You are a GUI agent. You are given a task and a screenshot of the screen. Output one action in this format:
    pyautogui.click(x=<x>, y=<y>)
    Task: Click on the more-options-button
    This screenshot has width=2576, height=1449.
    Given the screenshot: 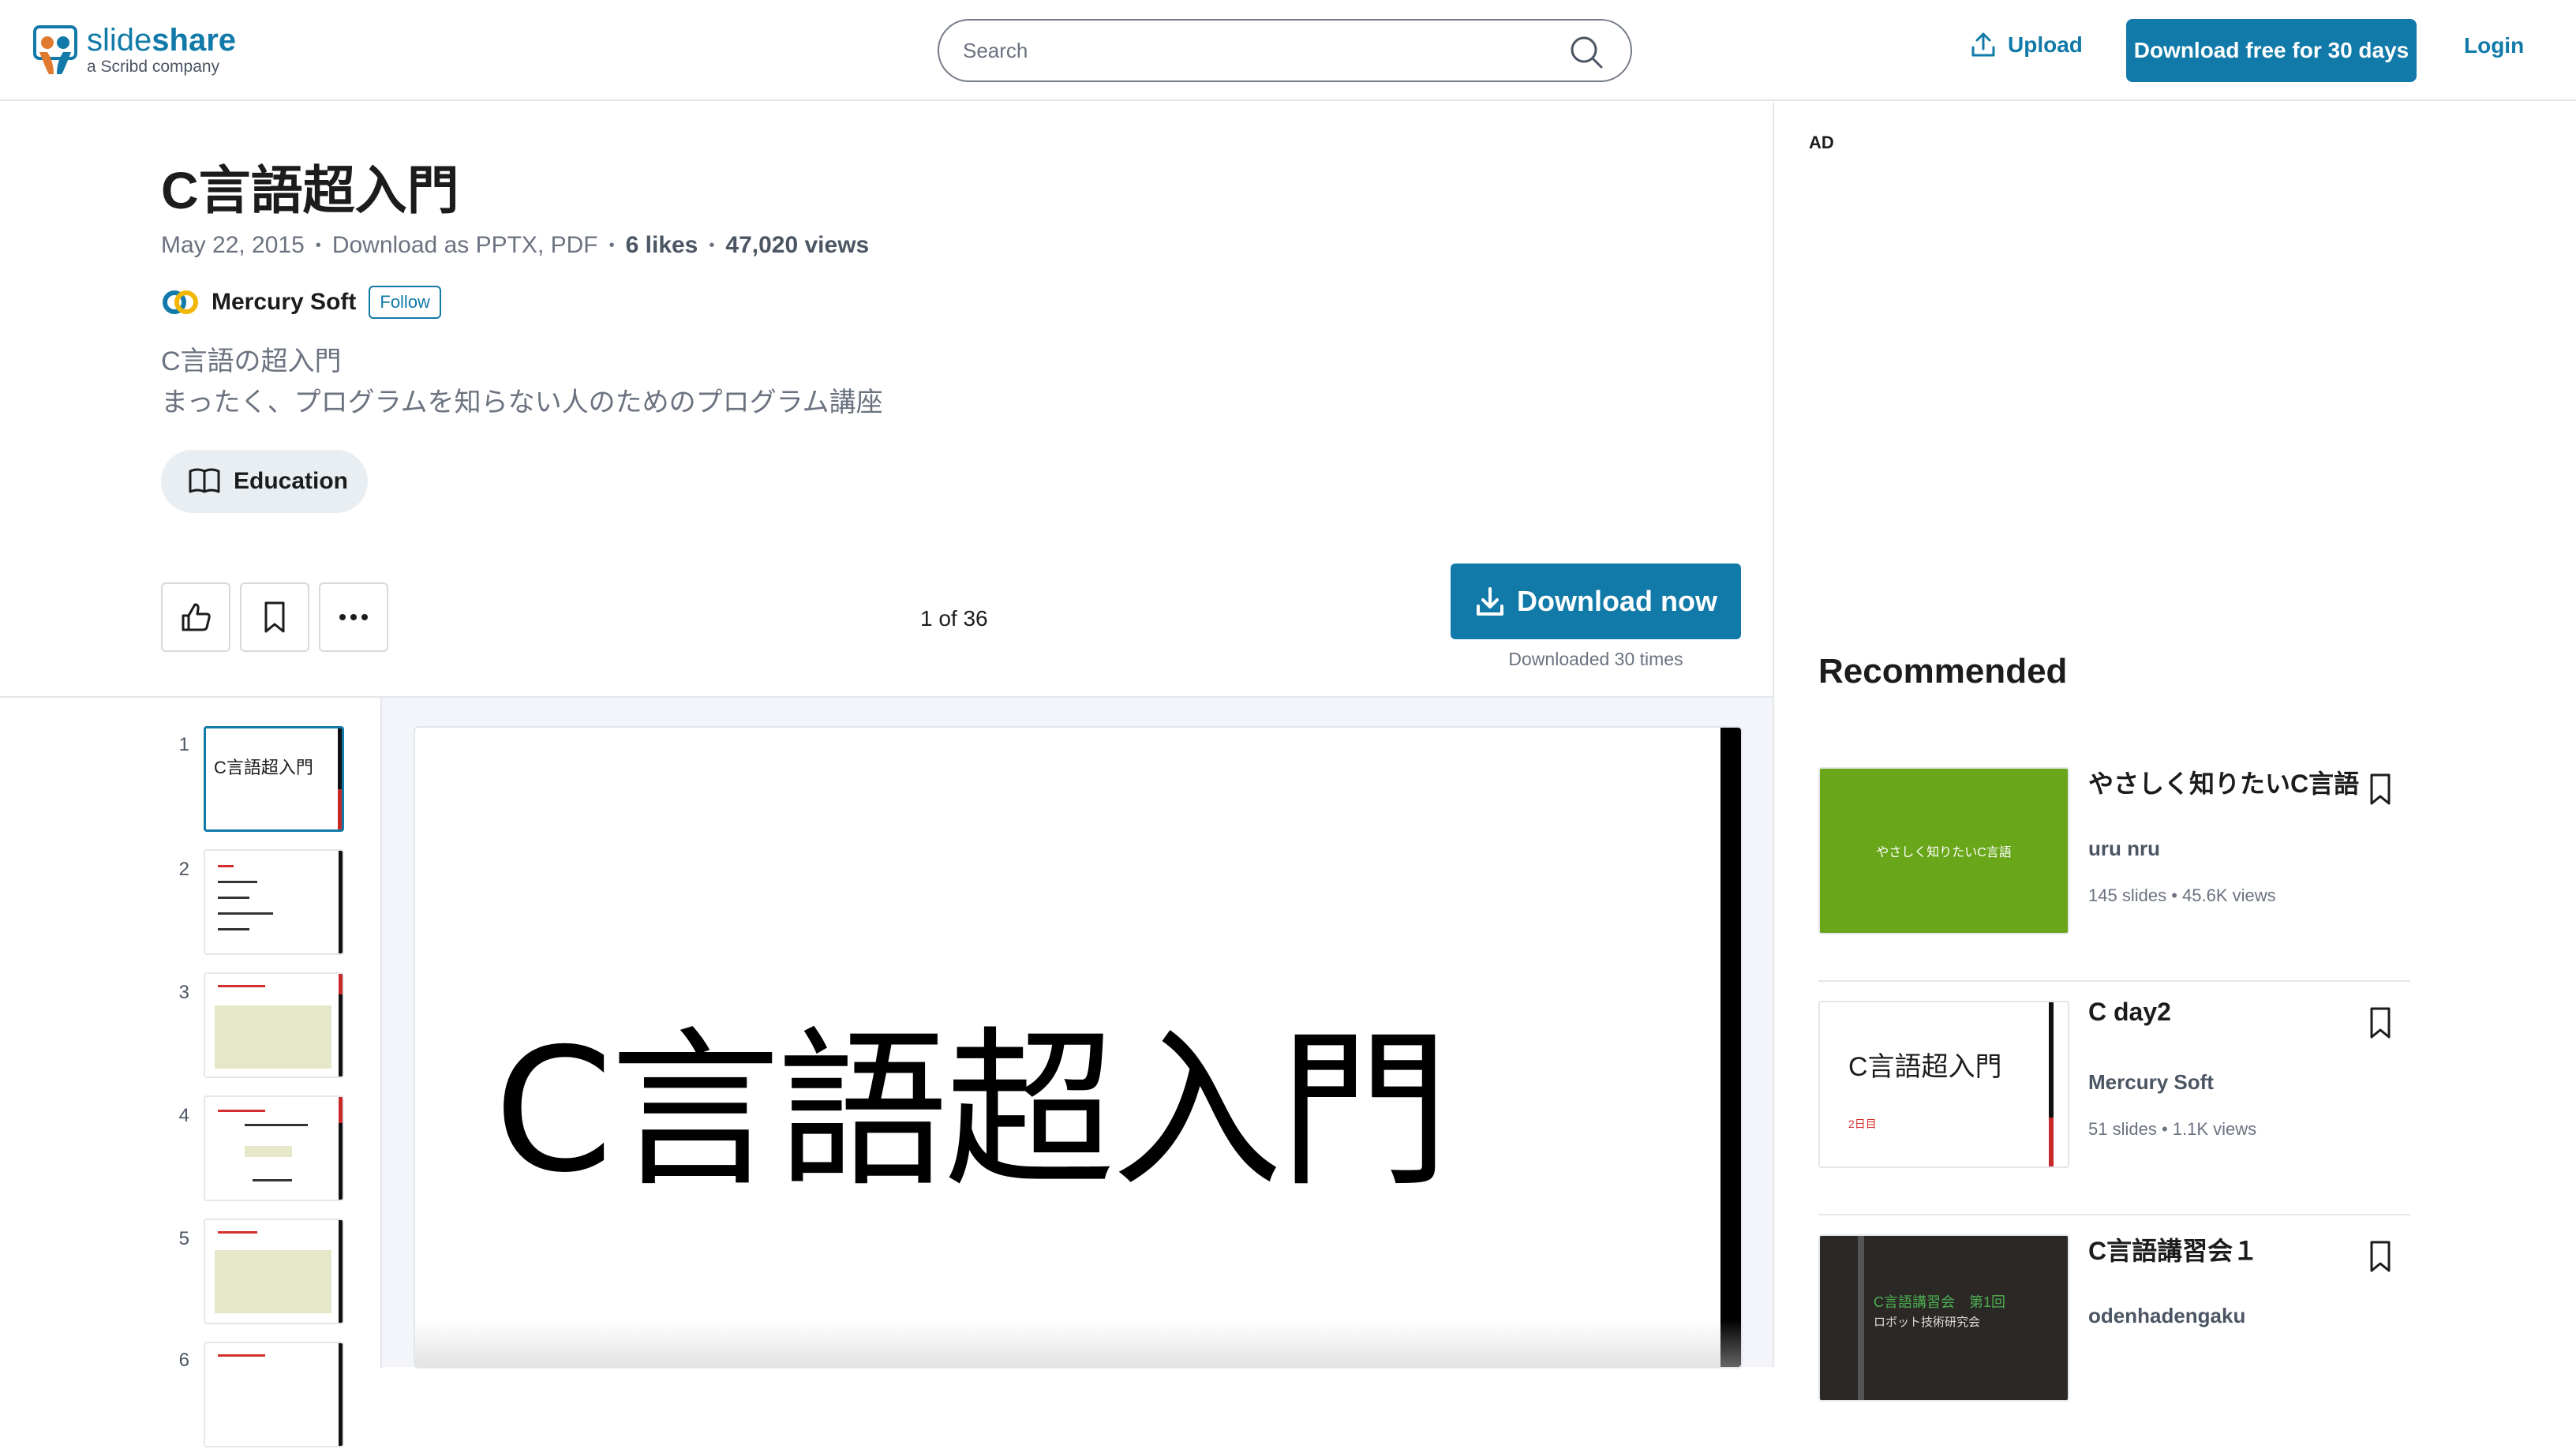 What is the action you would take?
    pyautogui.click(x=353, y=617)
    